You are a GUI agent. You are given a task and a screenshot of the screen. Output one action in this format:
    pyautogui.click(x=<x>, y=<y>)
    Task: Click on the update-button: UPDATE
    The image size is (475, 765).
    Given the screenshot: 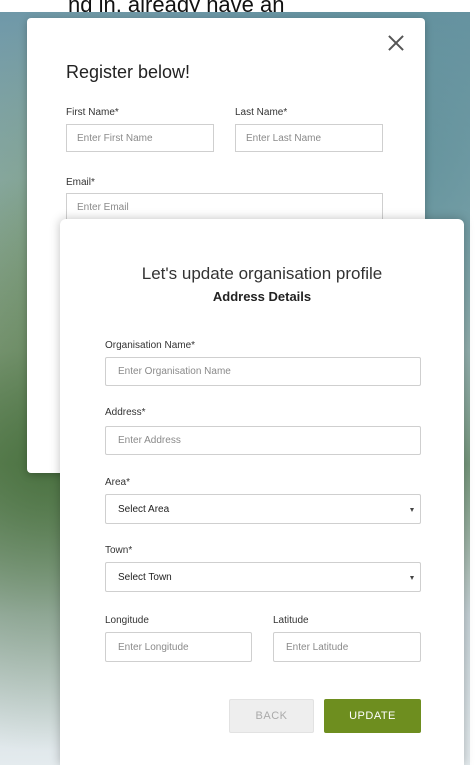 What is the action you would take?
    pyautogui.click(x=372, y=716)
    